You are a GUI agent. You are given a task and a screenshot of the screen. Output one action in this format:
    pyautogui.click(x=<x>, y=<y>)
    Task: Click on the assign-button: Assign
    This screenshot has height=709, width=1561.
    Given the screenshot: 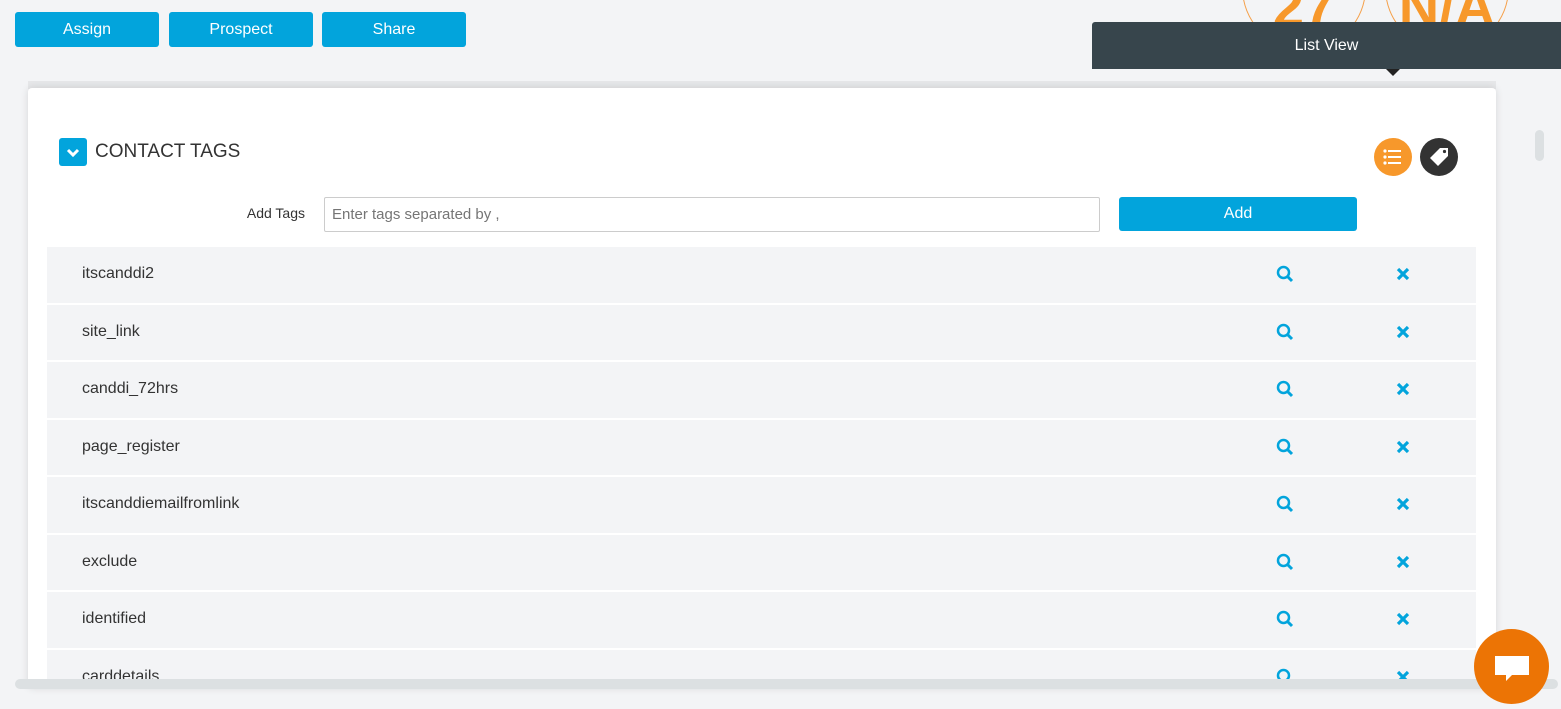 What is the action you would take?
    pyautogui.click(x=87, y=29)
    